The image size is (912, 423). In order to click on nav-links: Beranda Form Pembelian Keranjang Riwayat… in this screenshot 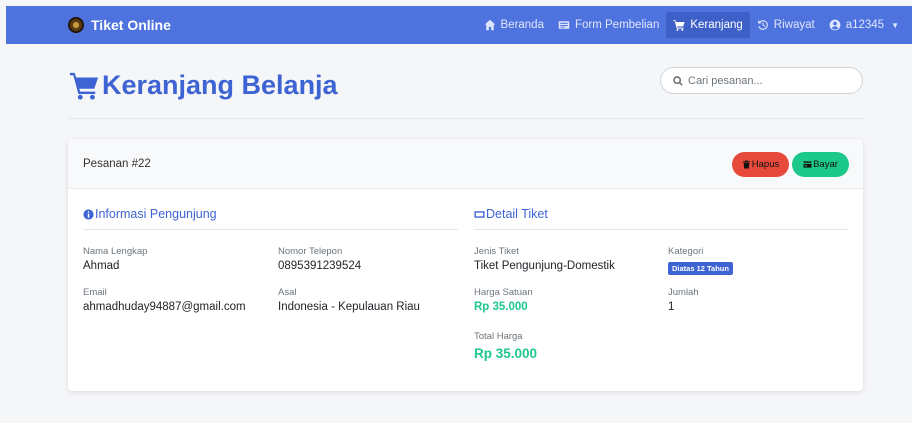, I will do `click(692, 25)`.